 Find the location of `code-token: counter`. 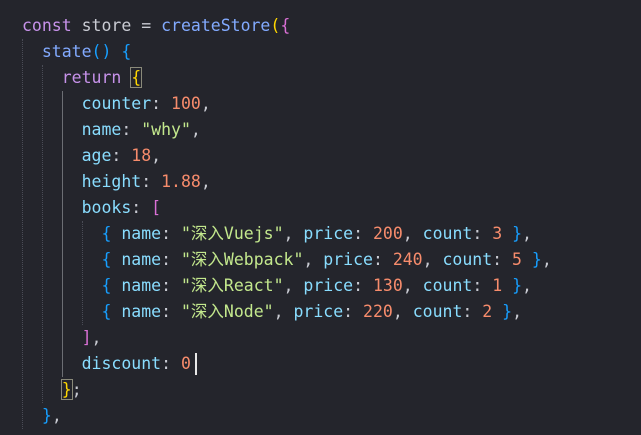

code-token: counter is located at coordinates (116, 103).